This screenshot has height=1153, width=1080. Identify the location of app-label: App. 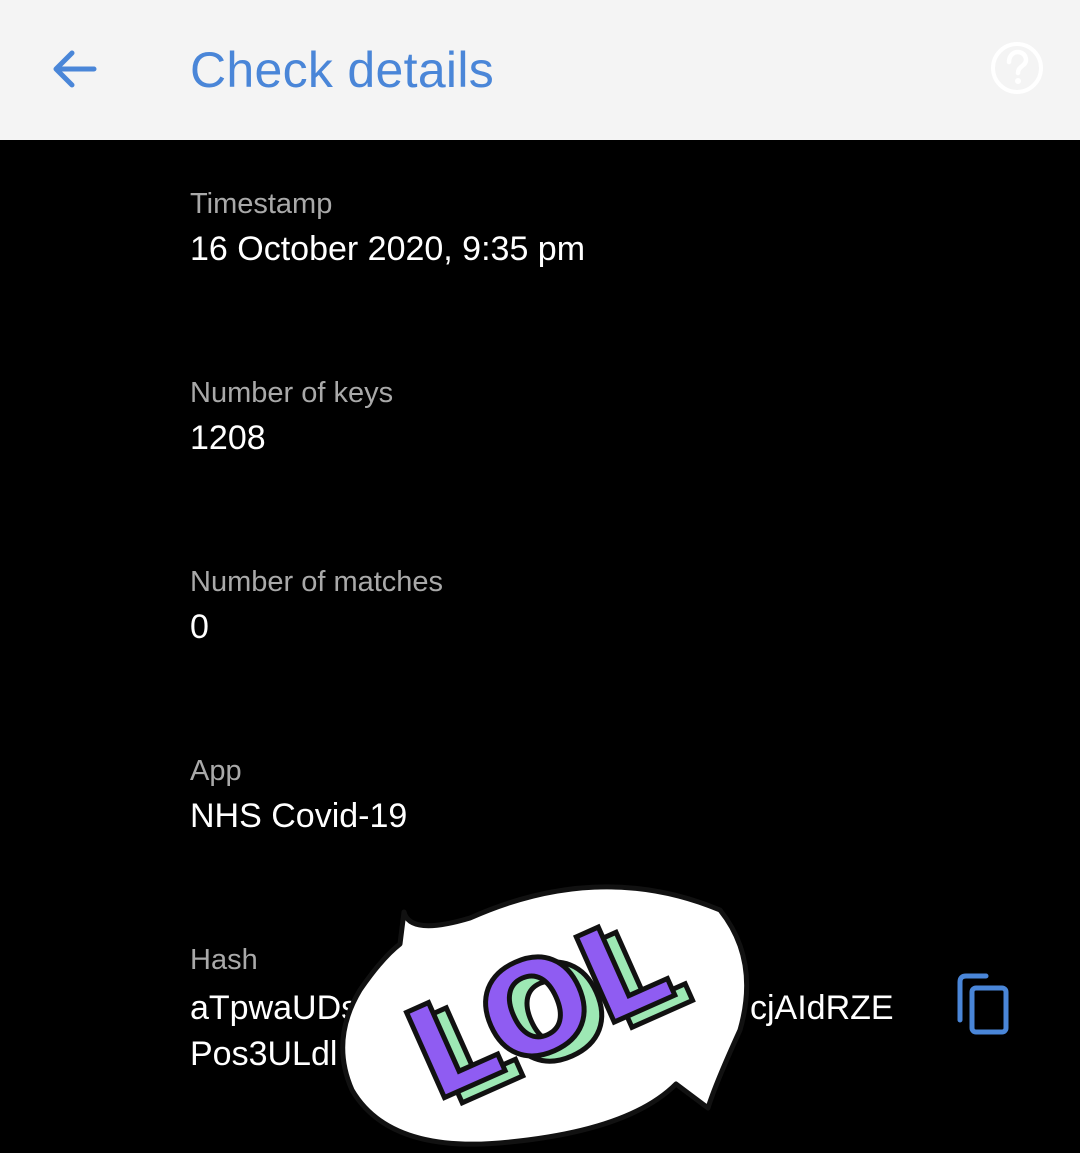
(216, 771).